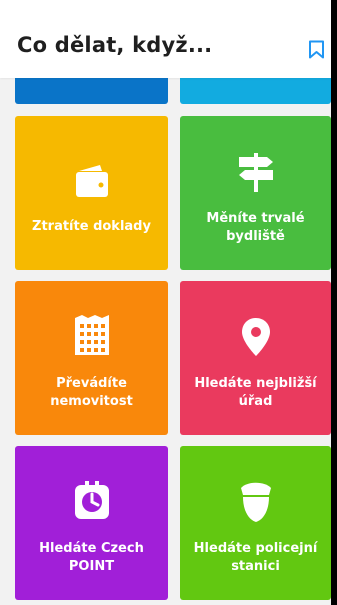 This screenshot has height=605, width=337. What do you see at coordinates (92, 335) in the screenshot?
I see `building-icon` at bounding box center [92, 335].